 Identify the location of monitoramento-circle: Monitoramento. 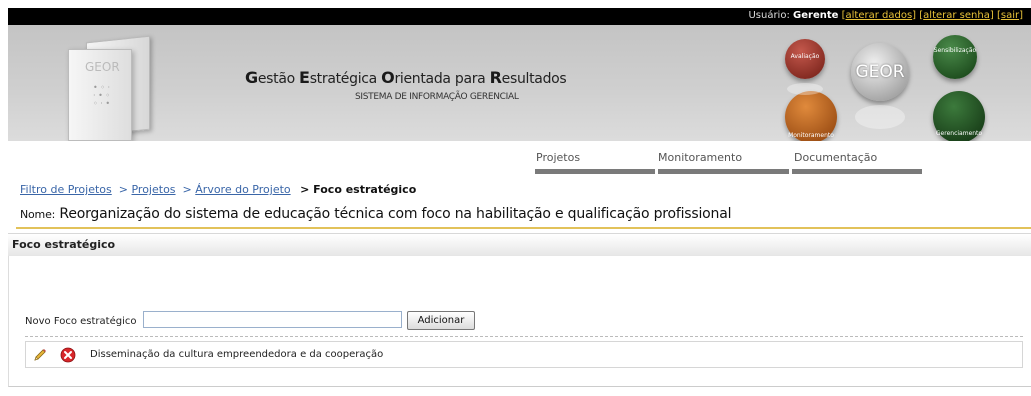
(811, 117).